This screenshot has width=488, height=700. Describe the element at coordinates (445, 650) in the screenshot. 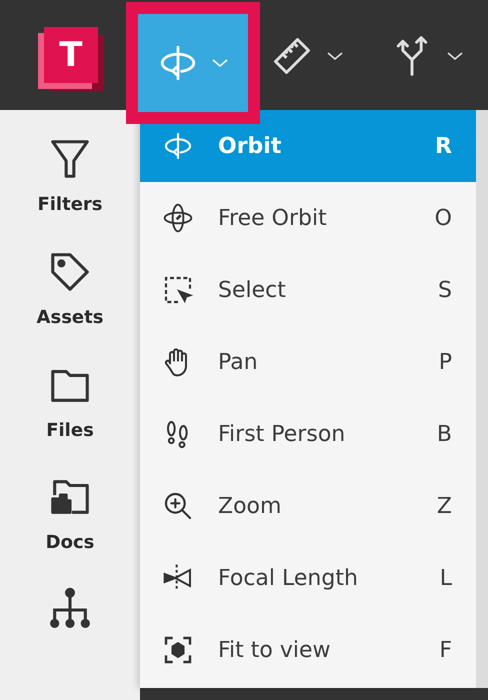

I see `shortcut-key: F` at that location.